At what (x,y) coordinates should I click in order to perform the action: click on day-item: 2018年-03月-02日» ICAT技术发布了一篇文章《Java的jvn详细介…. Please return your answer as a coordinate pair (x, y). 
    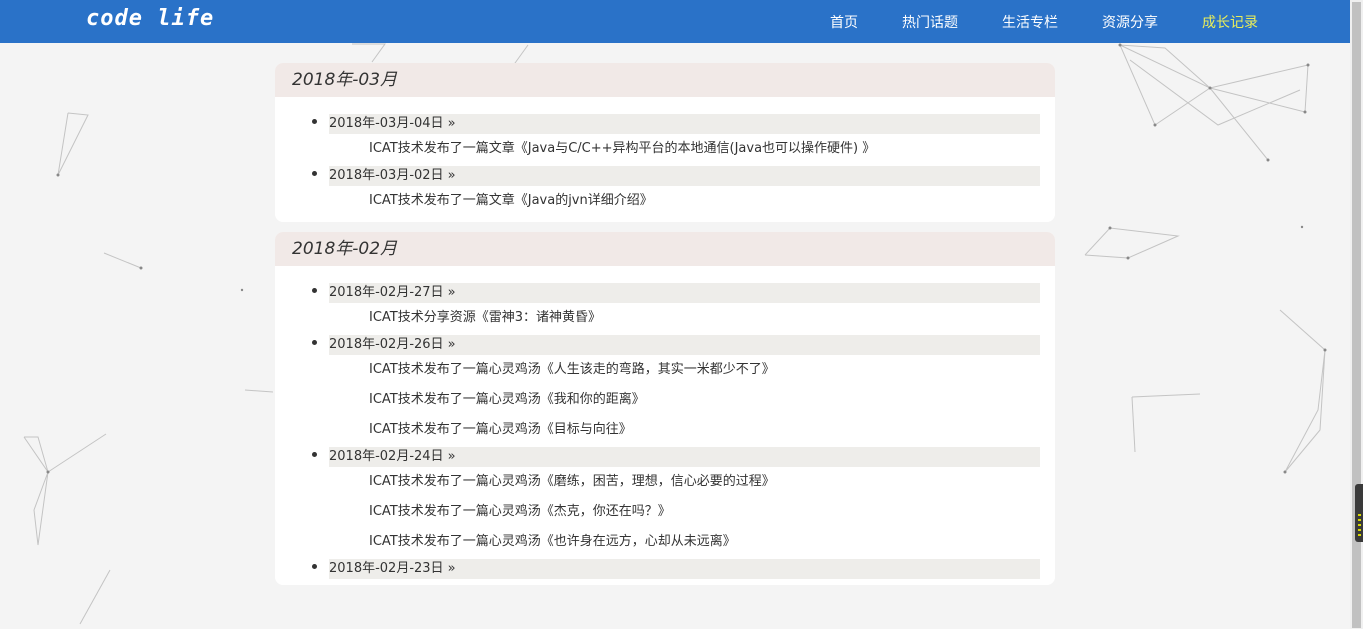
    Looking at the image, I should click on (684, 190).